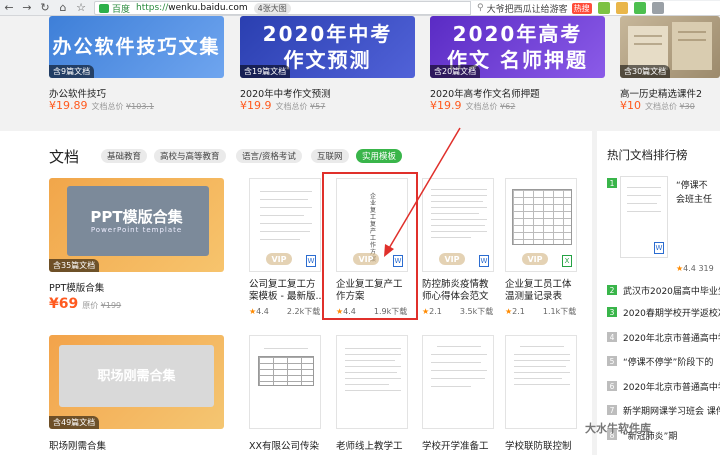  Describe the element at coordinates (74, 422) in the screenshot. I see `doc-count-badge: 含49篇文档` at that location.